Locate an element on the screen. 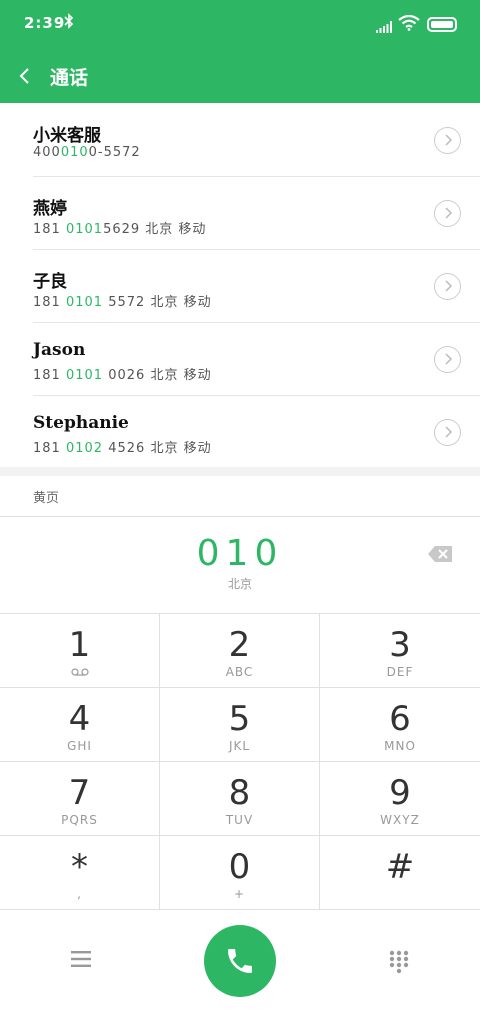 Image resolution: width=480 pixels, height=1013 pixels. contact-row: 小米客服 4000100-5572 is located at coordinates (240, 140).